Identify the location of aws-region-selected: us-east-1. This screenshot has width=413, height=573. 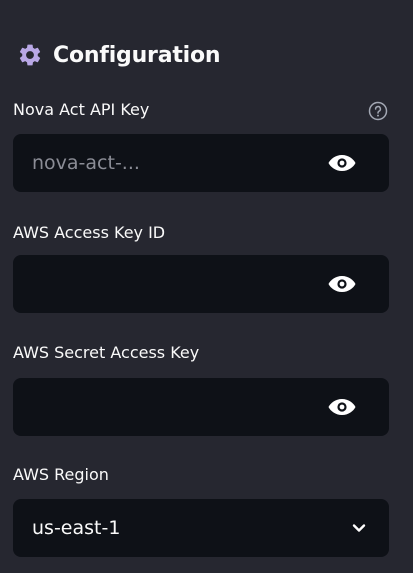
(76, 528).